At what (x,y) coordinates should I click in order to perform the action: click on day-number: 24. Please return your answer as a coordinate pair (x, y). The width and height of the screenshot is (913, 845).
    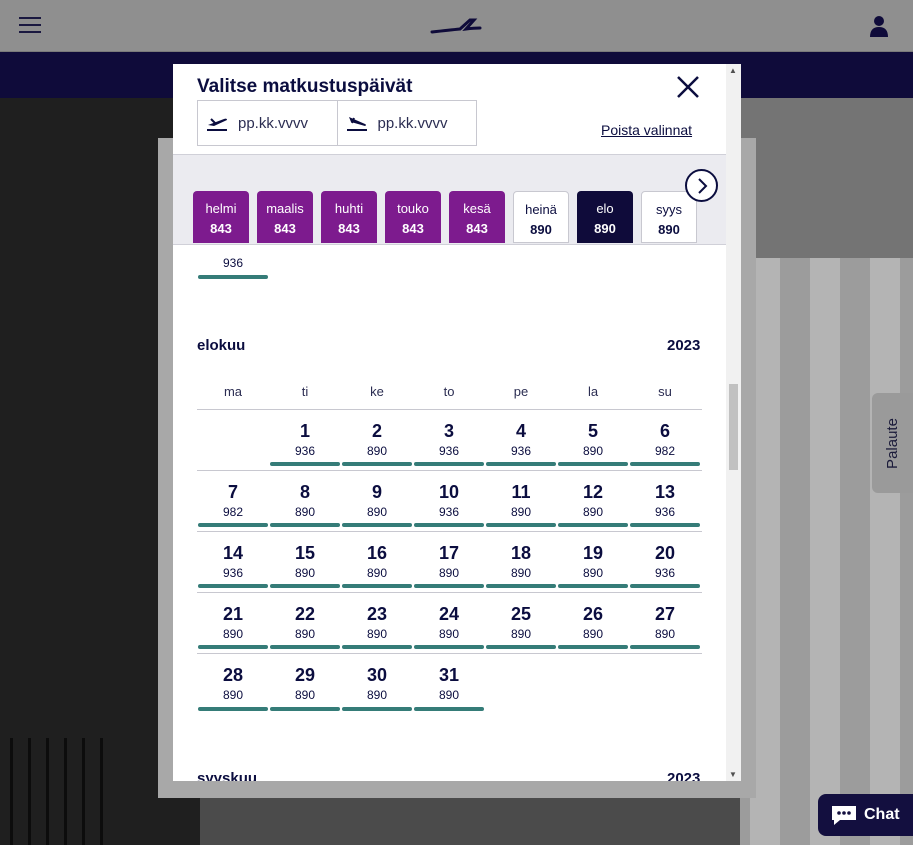
    Looking at the image, I should click on (449, 614).